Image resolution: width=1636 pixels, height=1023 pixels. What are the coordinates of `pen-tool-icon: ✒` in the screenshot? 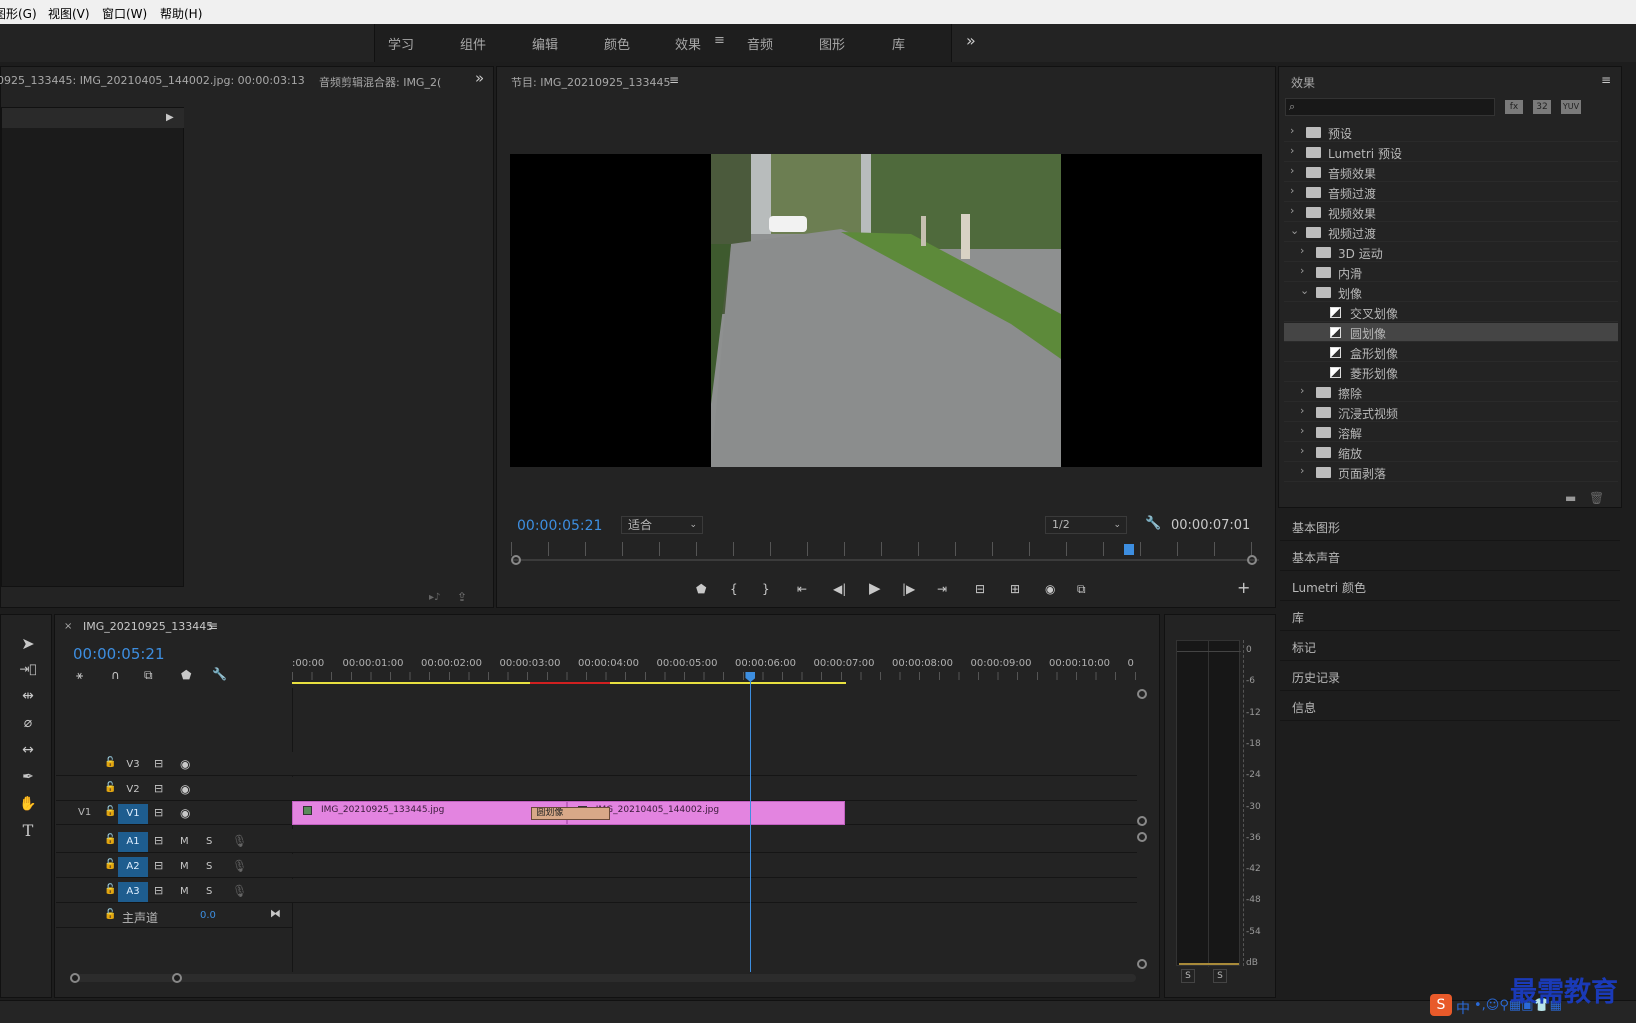 It's located at (28, 777).